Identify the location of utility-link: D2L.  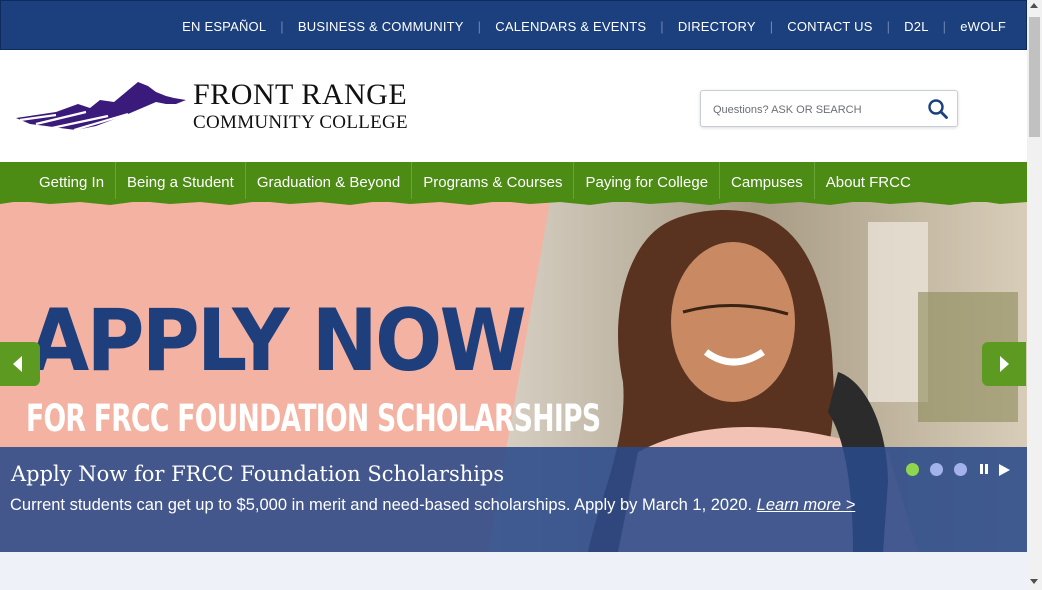
(916, 26).